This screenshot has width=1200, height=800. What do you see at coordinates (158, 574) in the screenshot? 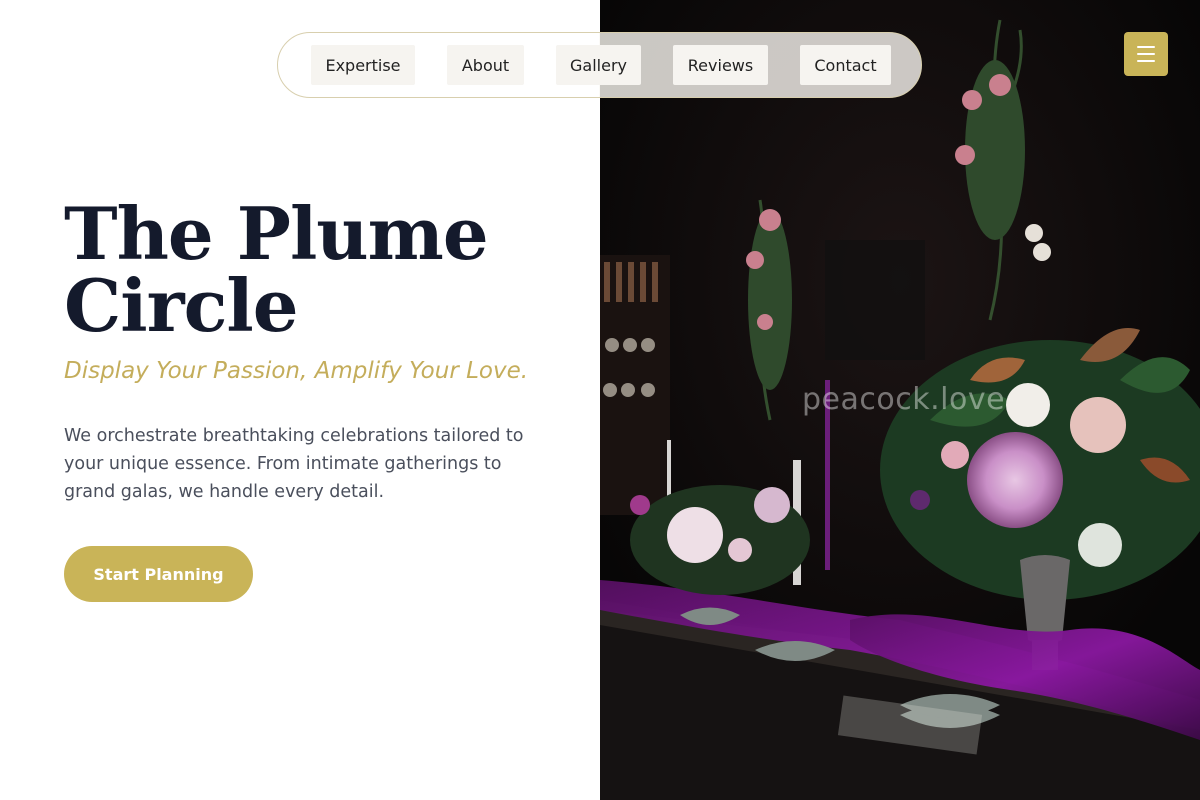
I see `start-planning-button: Start Planning` at bounding box center [158, 574].